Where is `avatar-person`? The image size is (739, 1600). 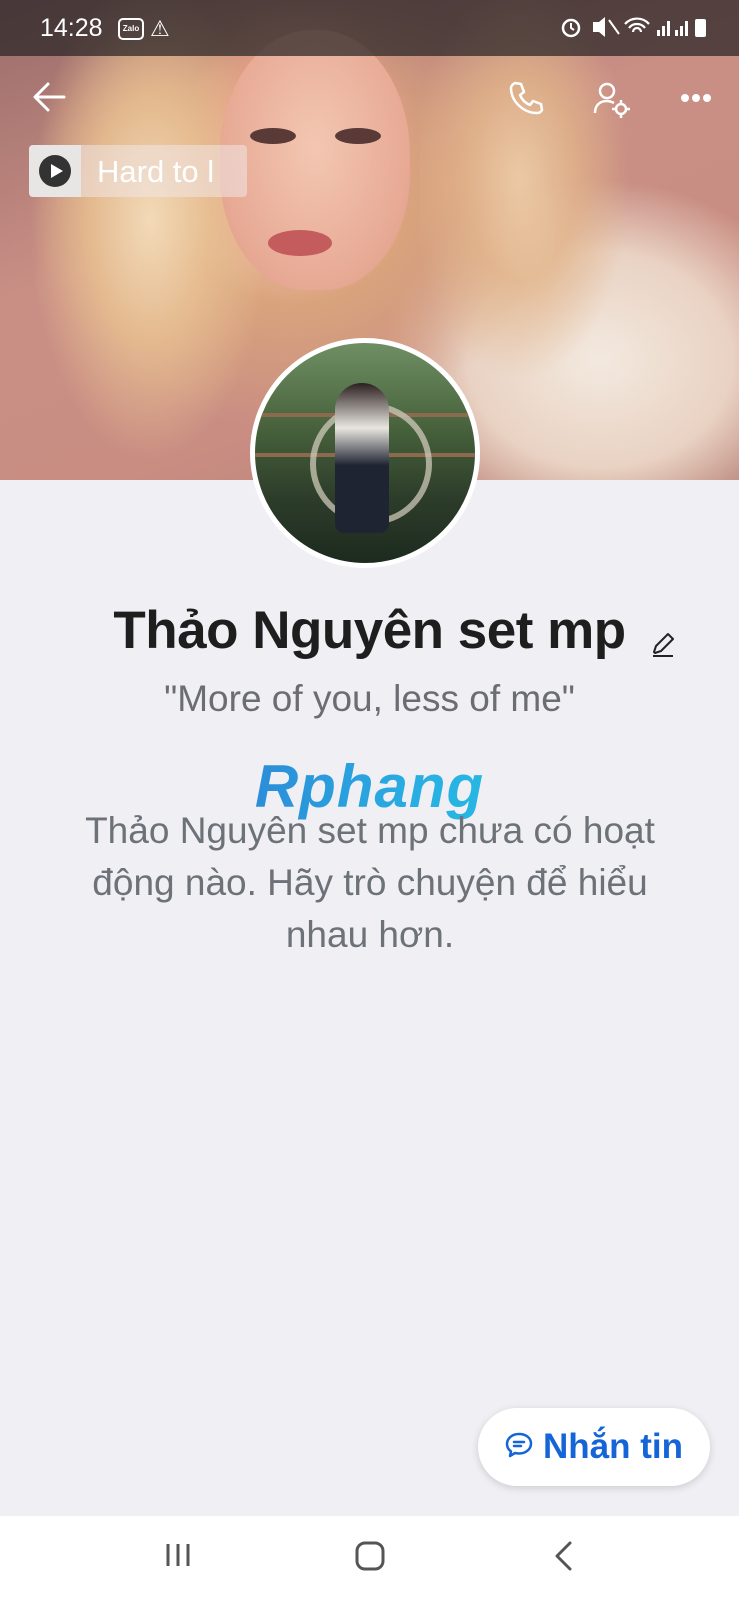
avatar-person is located at coordinates (362, 458).